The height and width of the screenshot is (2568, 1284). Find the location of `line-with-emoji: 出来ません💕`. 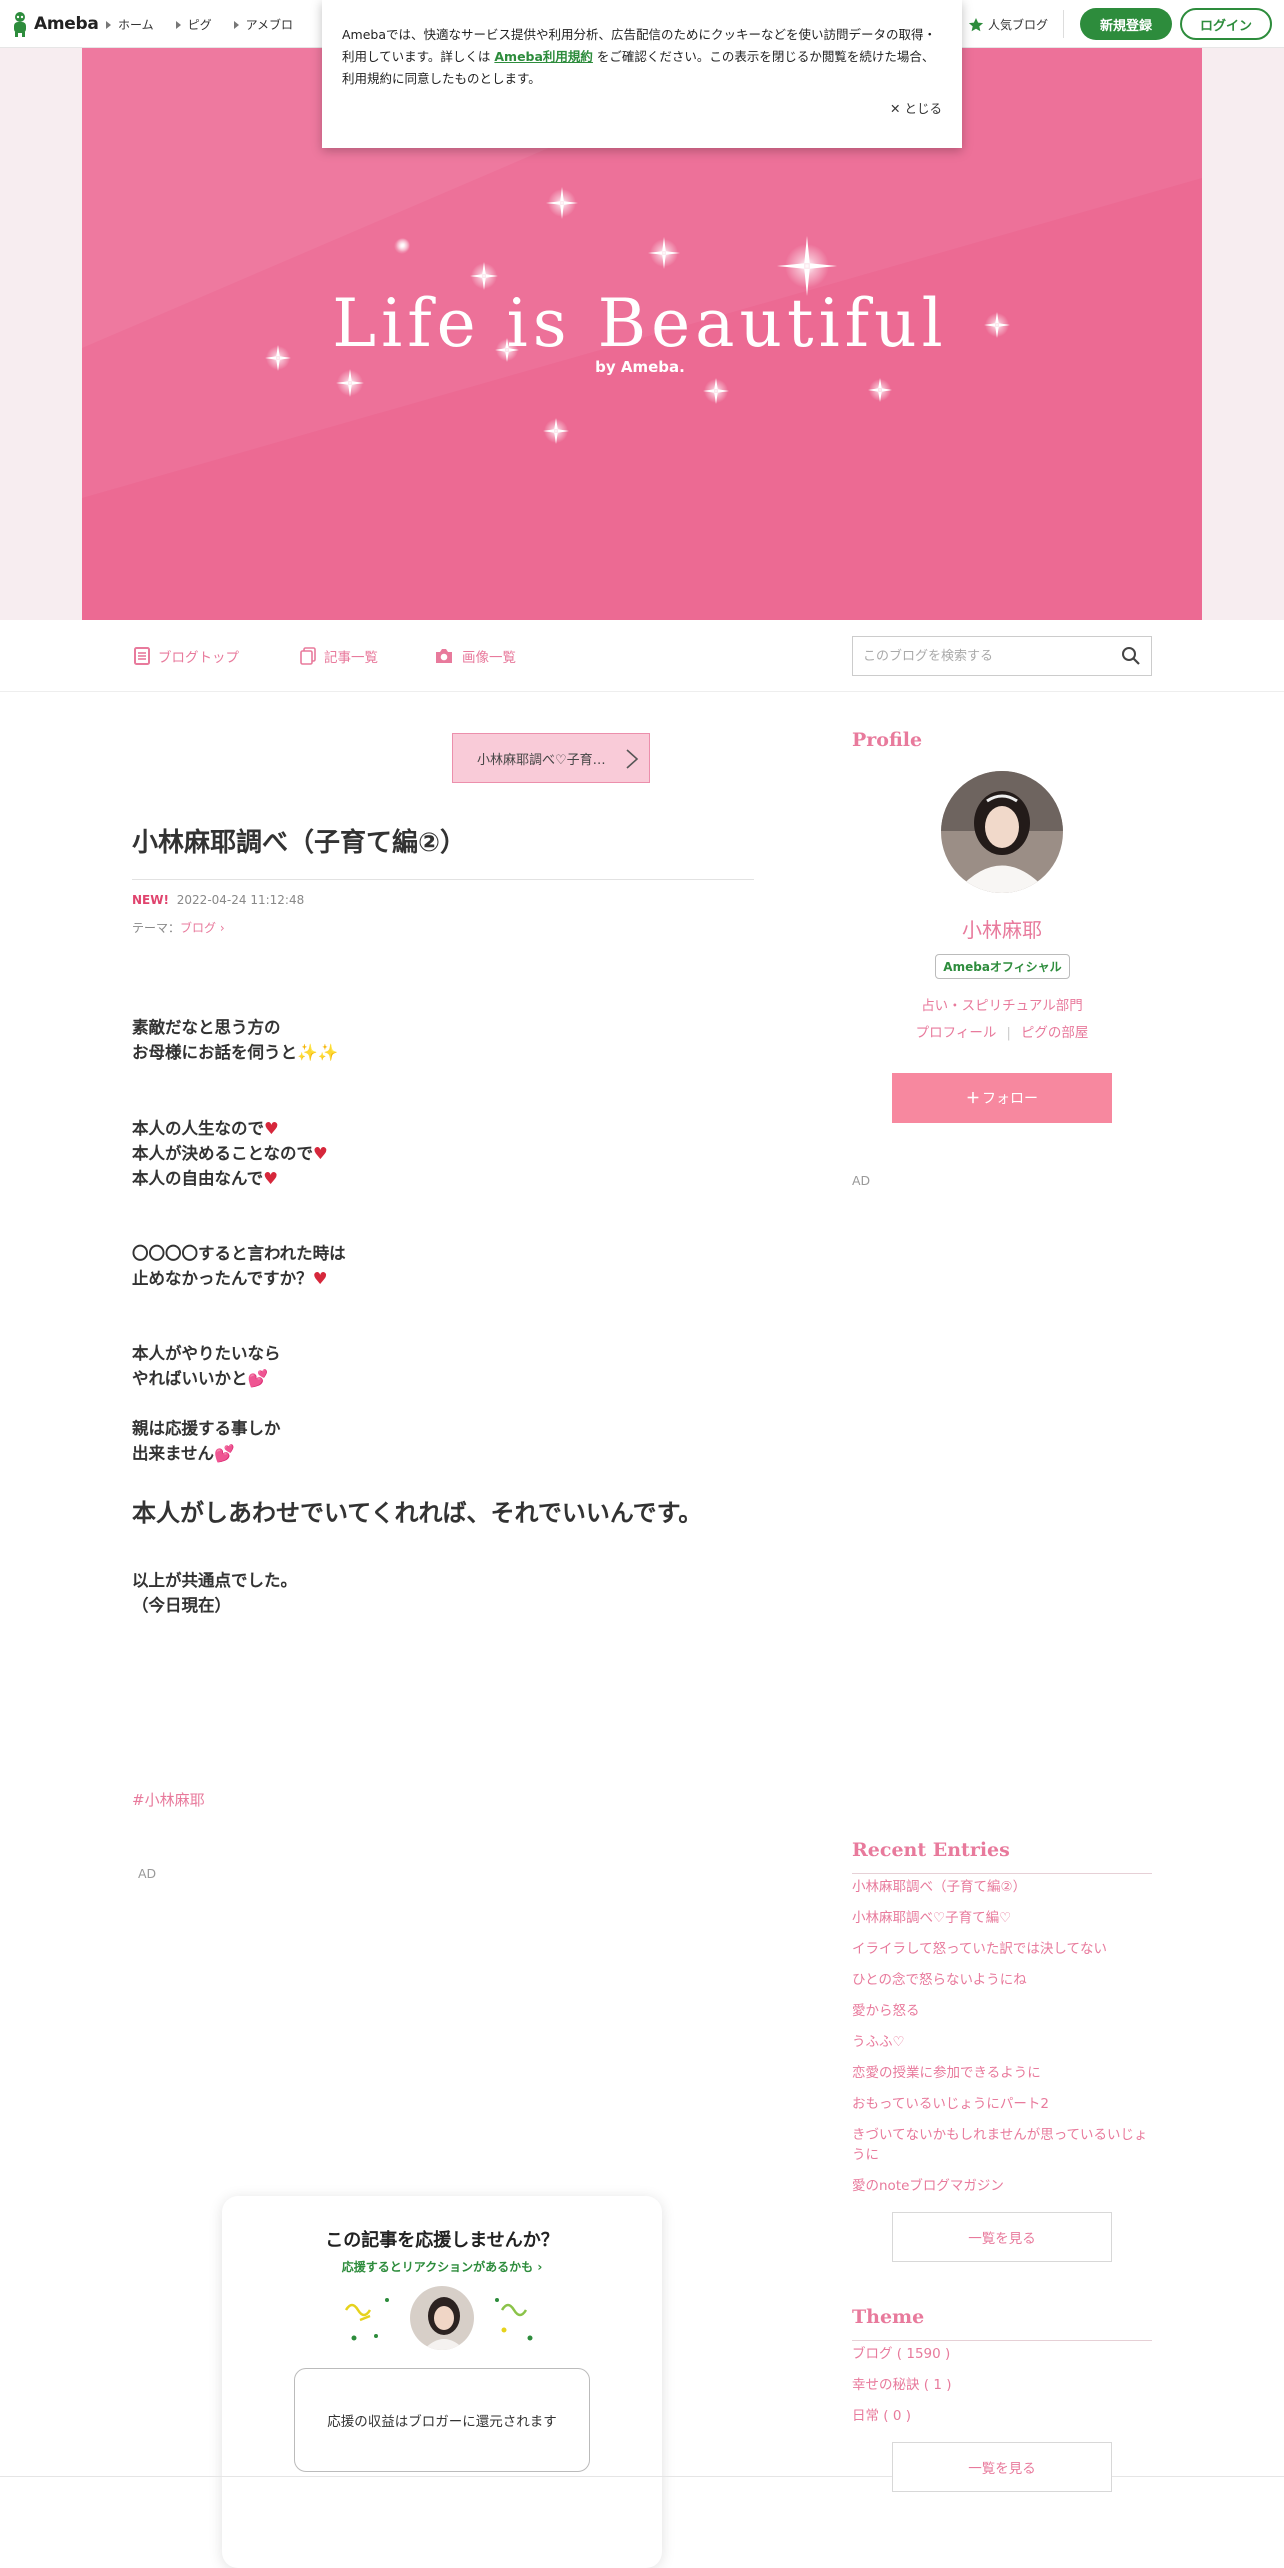

line-with-emoji: 出来ません💕 is located at coordinates (206, 1453).